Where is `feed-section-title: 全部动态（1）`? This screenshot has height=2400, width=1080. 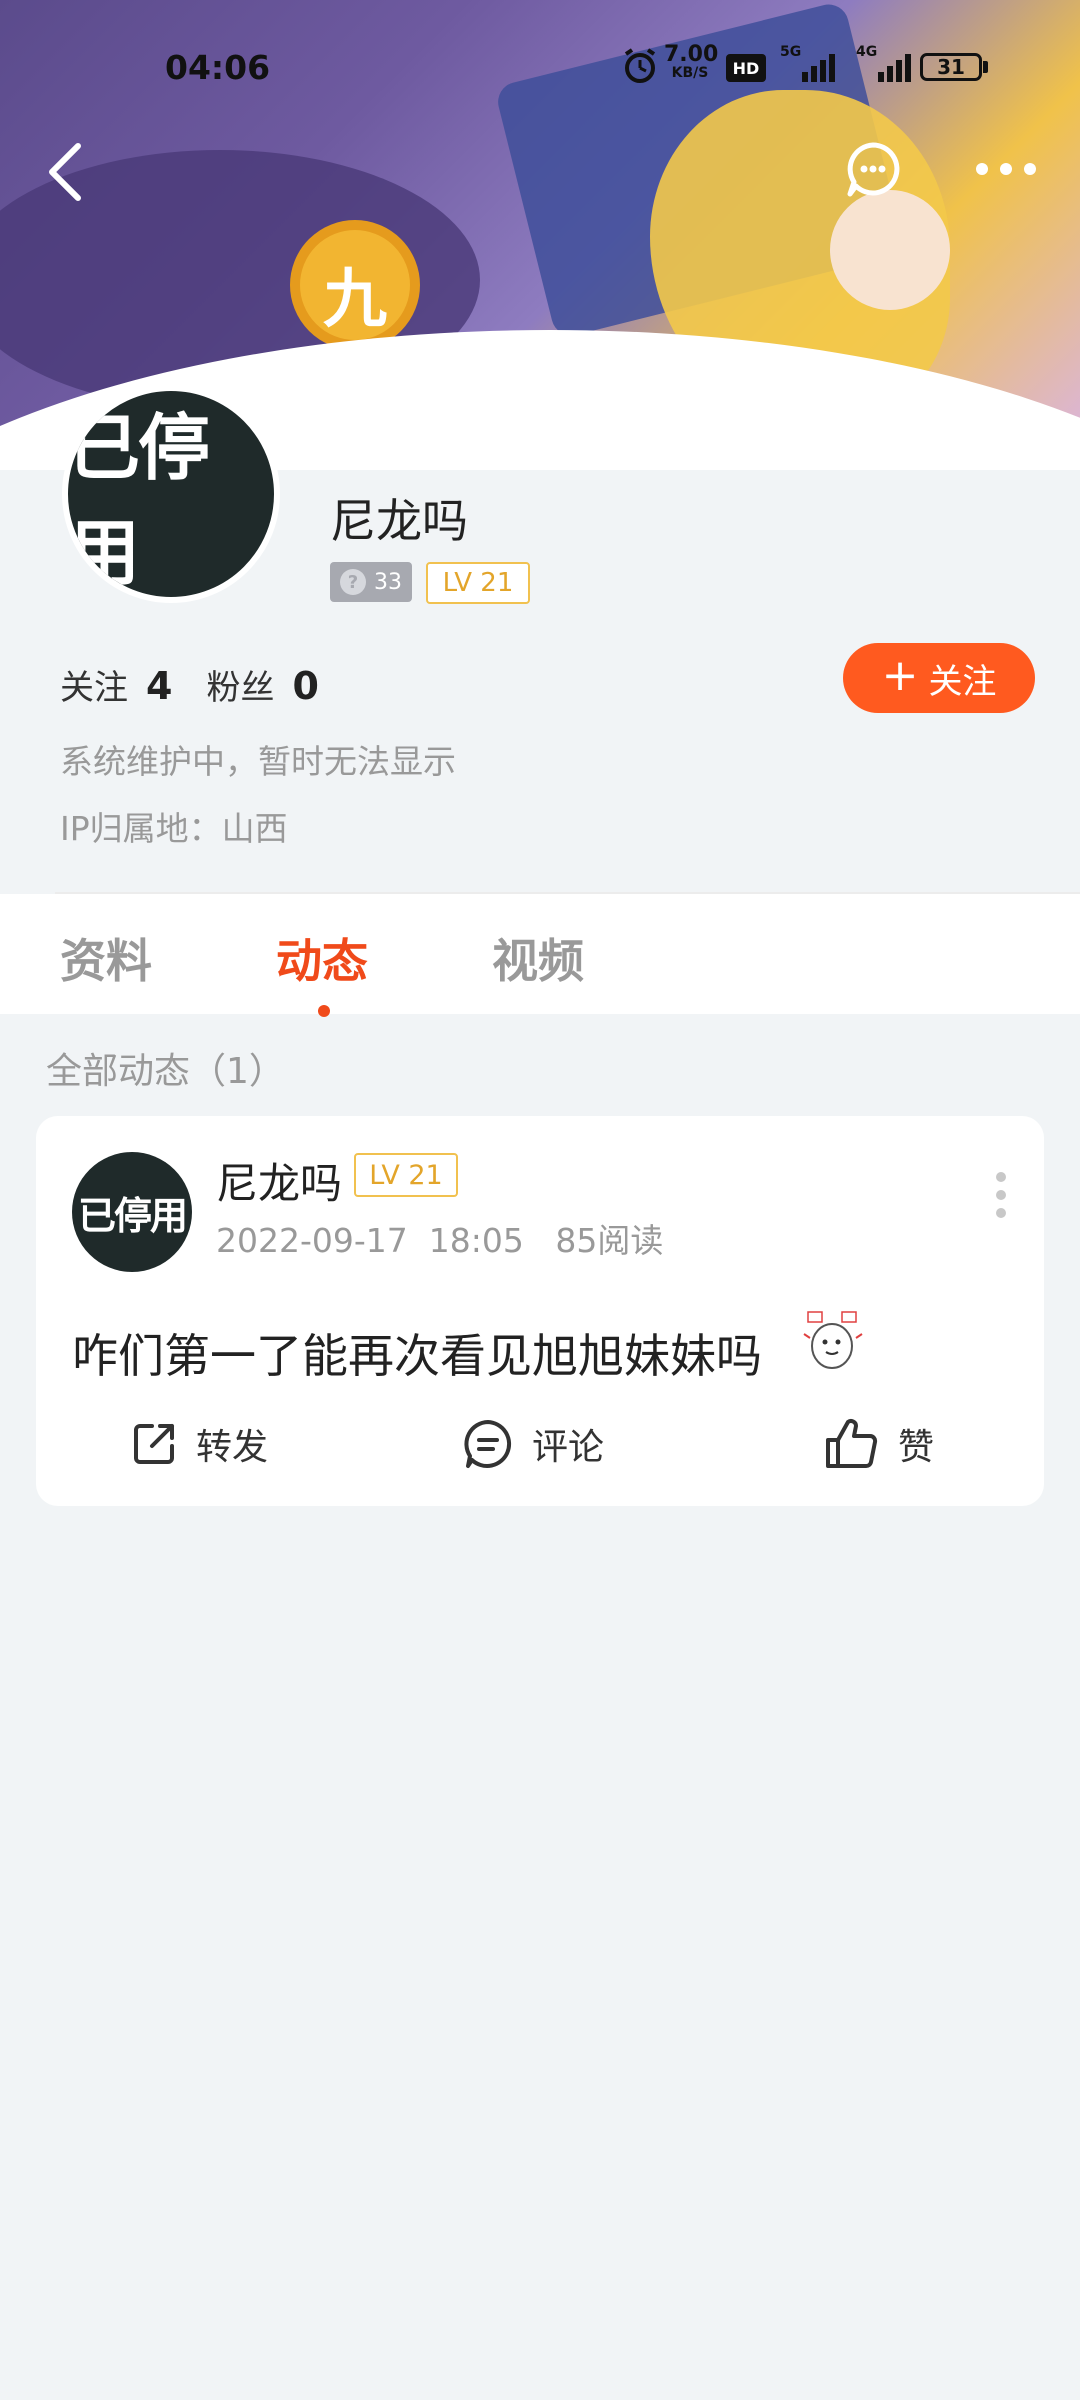
feed-section-title: 全部动态（1） is located at coordinates (165, 1071).